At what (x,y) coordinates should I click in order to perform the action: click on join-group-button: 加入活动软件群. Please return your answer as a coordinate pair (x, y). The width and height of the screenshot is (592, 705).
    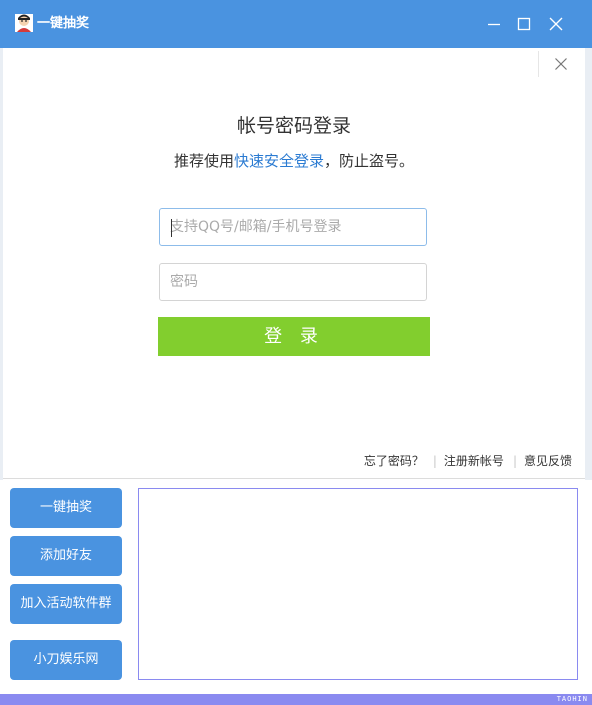
    Looking at the image, I should click on (66, 604).